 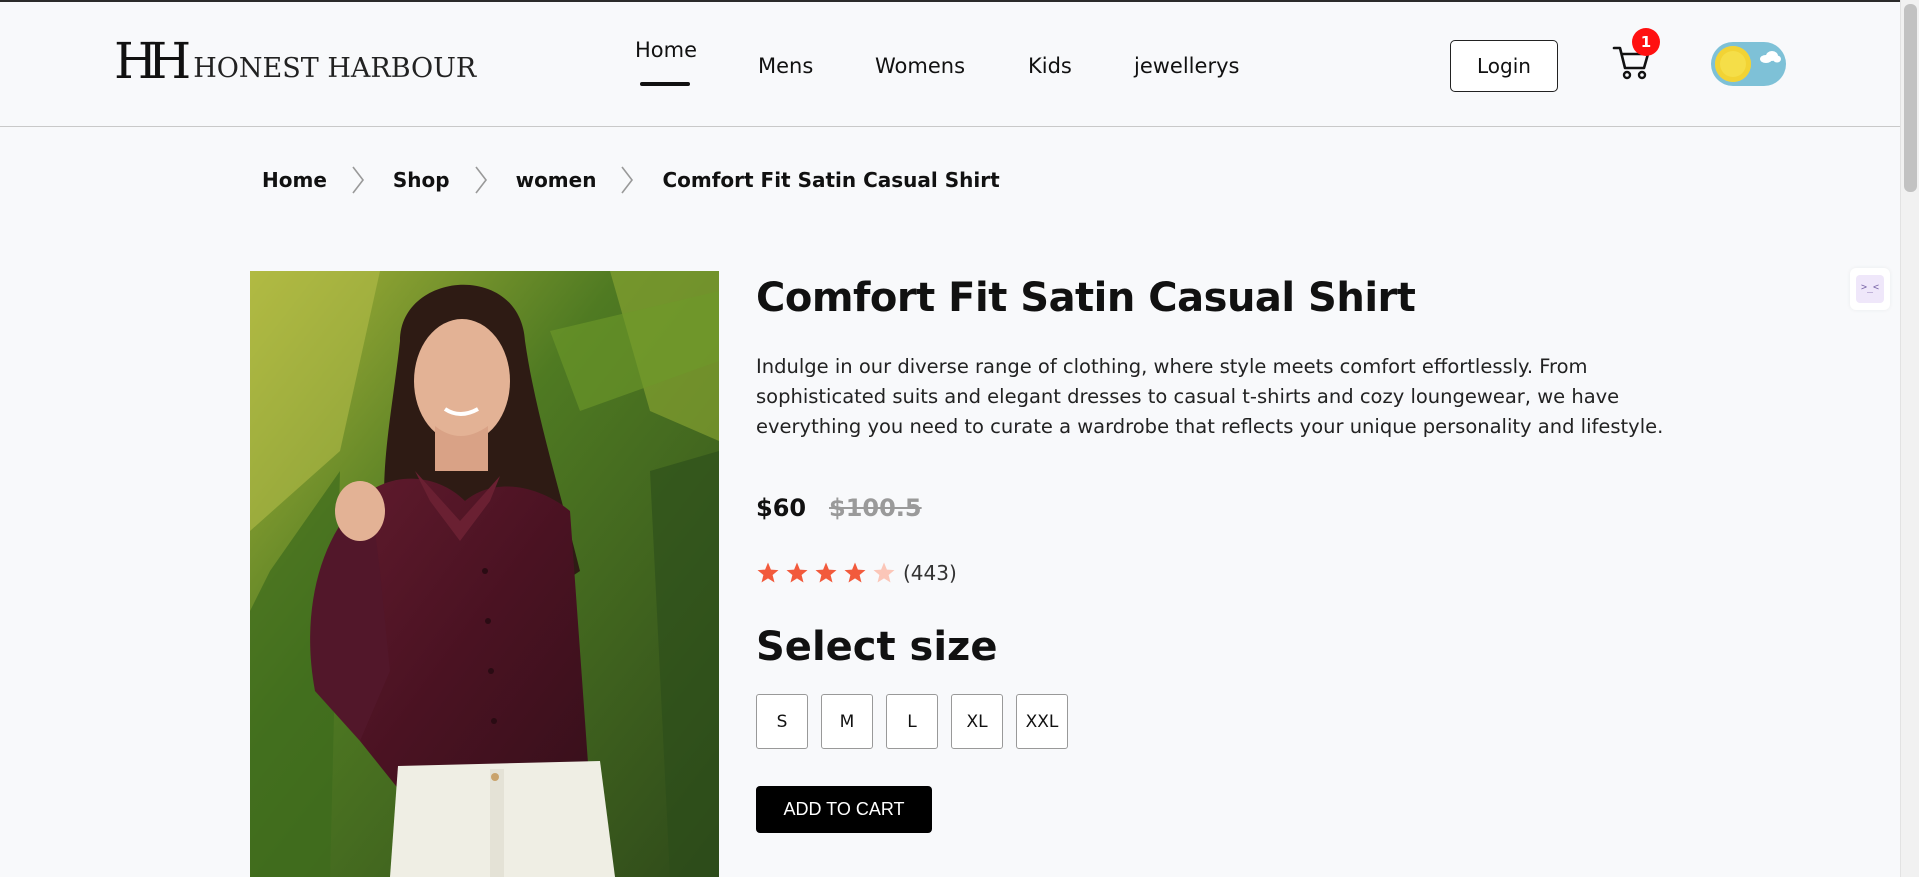 What do you see at coordinates (875, 508) in the screenshot?
I see `product-old-price: $100.5` at bounding box center [875, 508].